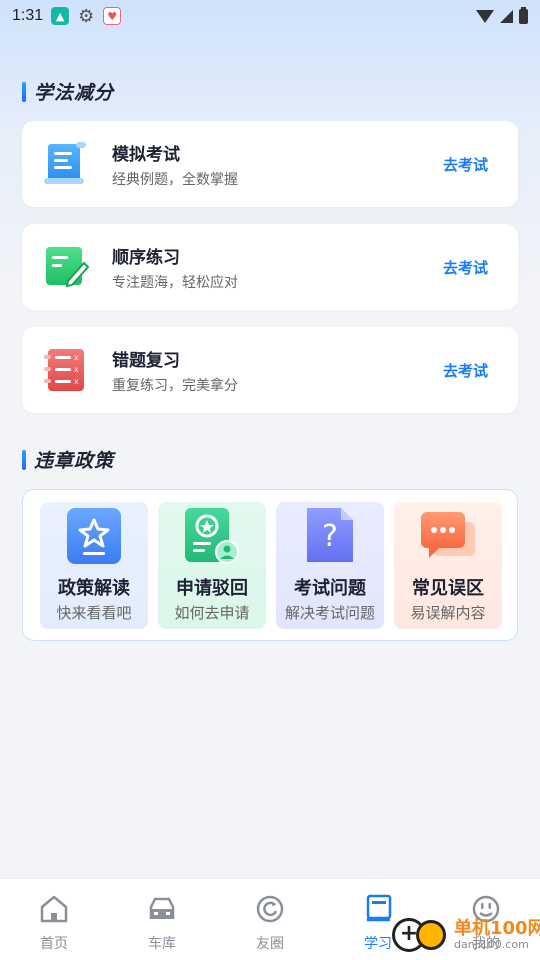  What do you see at coordinates (175, 179) in the screenshot?
I see `card-subtitle: 经典例题，全数掌握` at bounding box center [175, 179].